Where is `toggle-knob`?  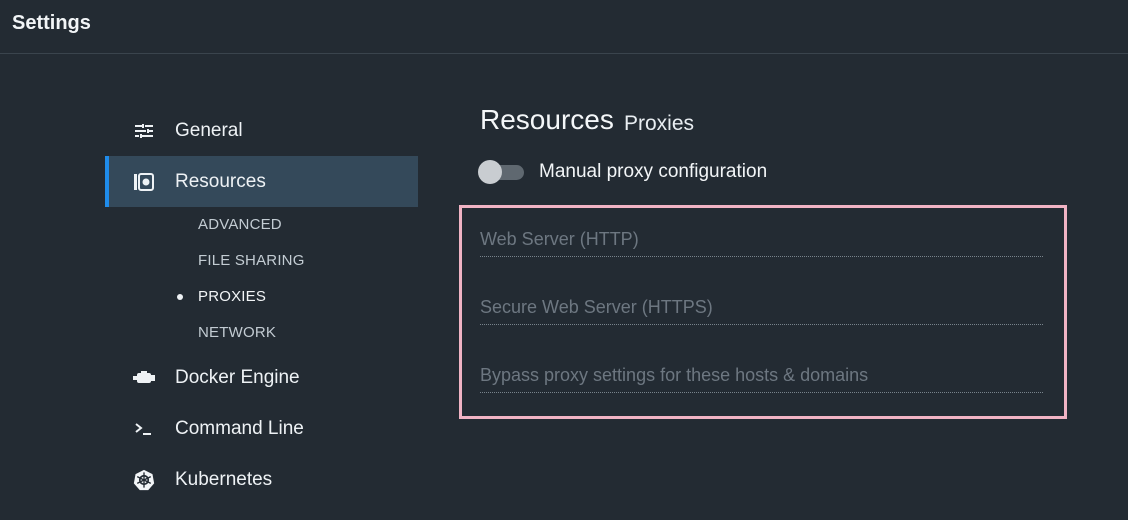 toggle-knob is located at coordinates (490, 172).